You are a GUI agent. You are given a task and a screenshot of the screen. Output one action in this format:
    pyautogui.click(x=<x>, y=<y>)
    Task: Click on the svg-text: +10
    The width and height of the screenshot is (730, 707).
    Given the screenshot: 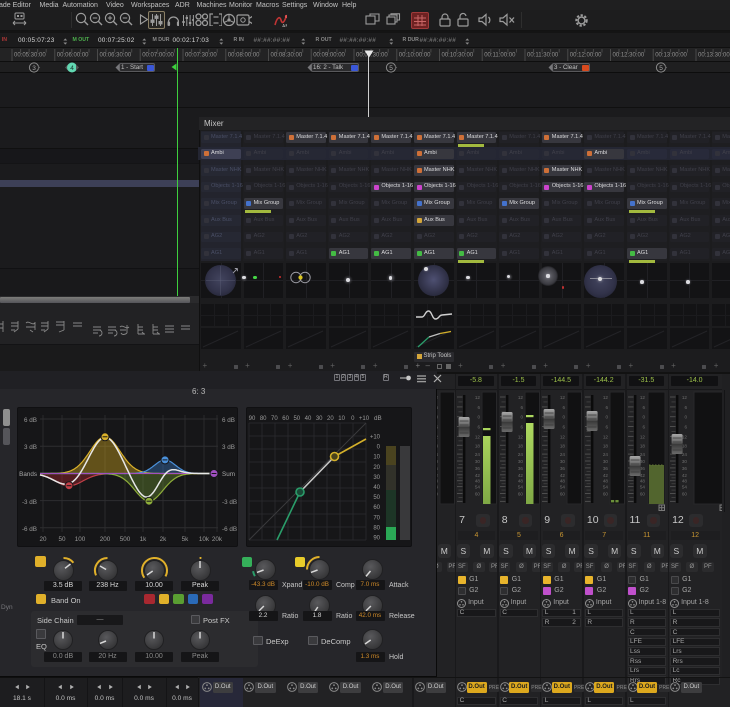 What is the action you would take?
    pyautogui.click(x=364, y=419)
    